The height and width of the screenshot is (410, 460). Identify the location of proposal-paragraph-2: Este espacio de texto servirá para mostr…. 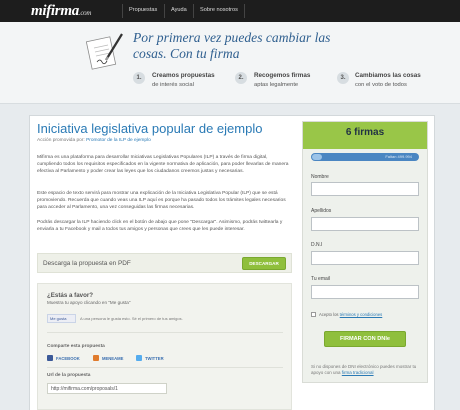
(161, 200).